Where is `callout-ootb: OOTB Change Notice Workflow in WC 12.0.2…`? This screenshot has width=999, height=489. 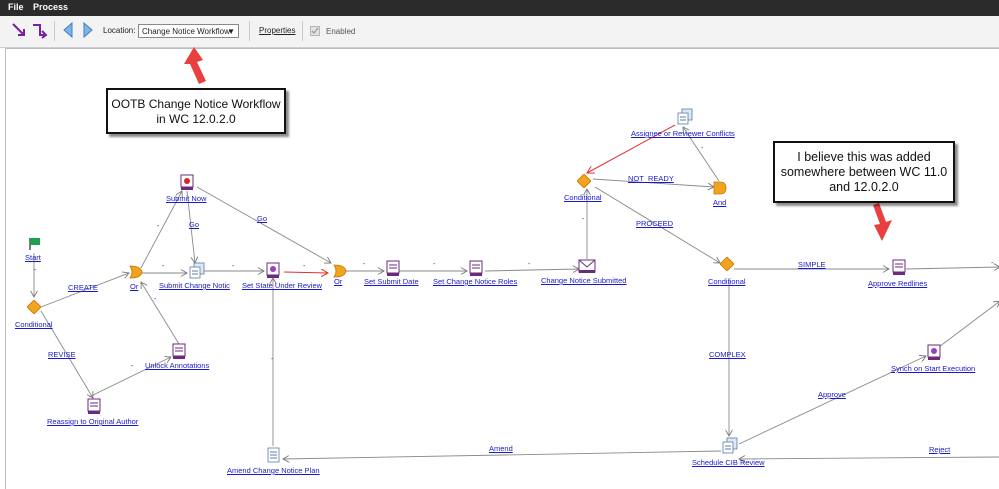
callout-ootb: OOTB Change Notice Workflow in WC 12.0.2… is located at coordinates (196, 111).